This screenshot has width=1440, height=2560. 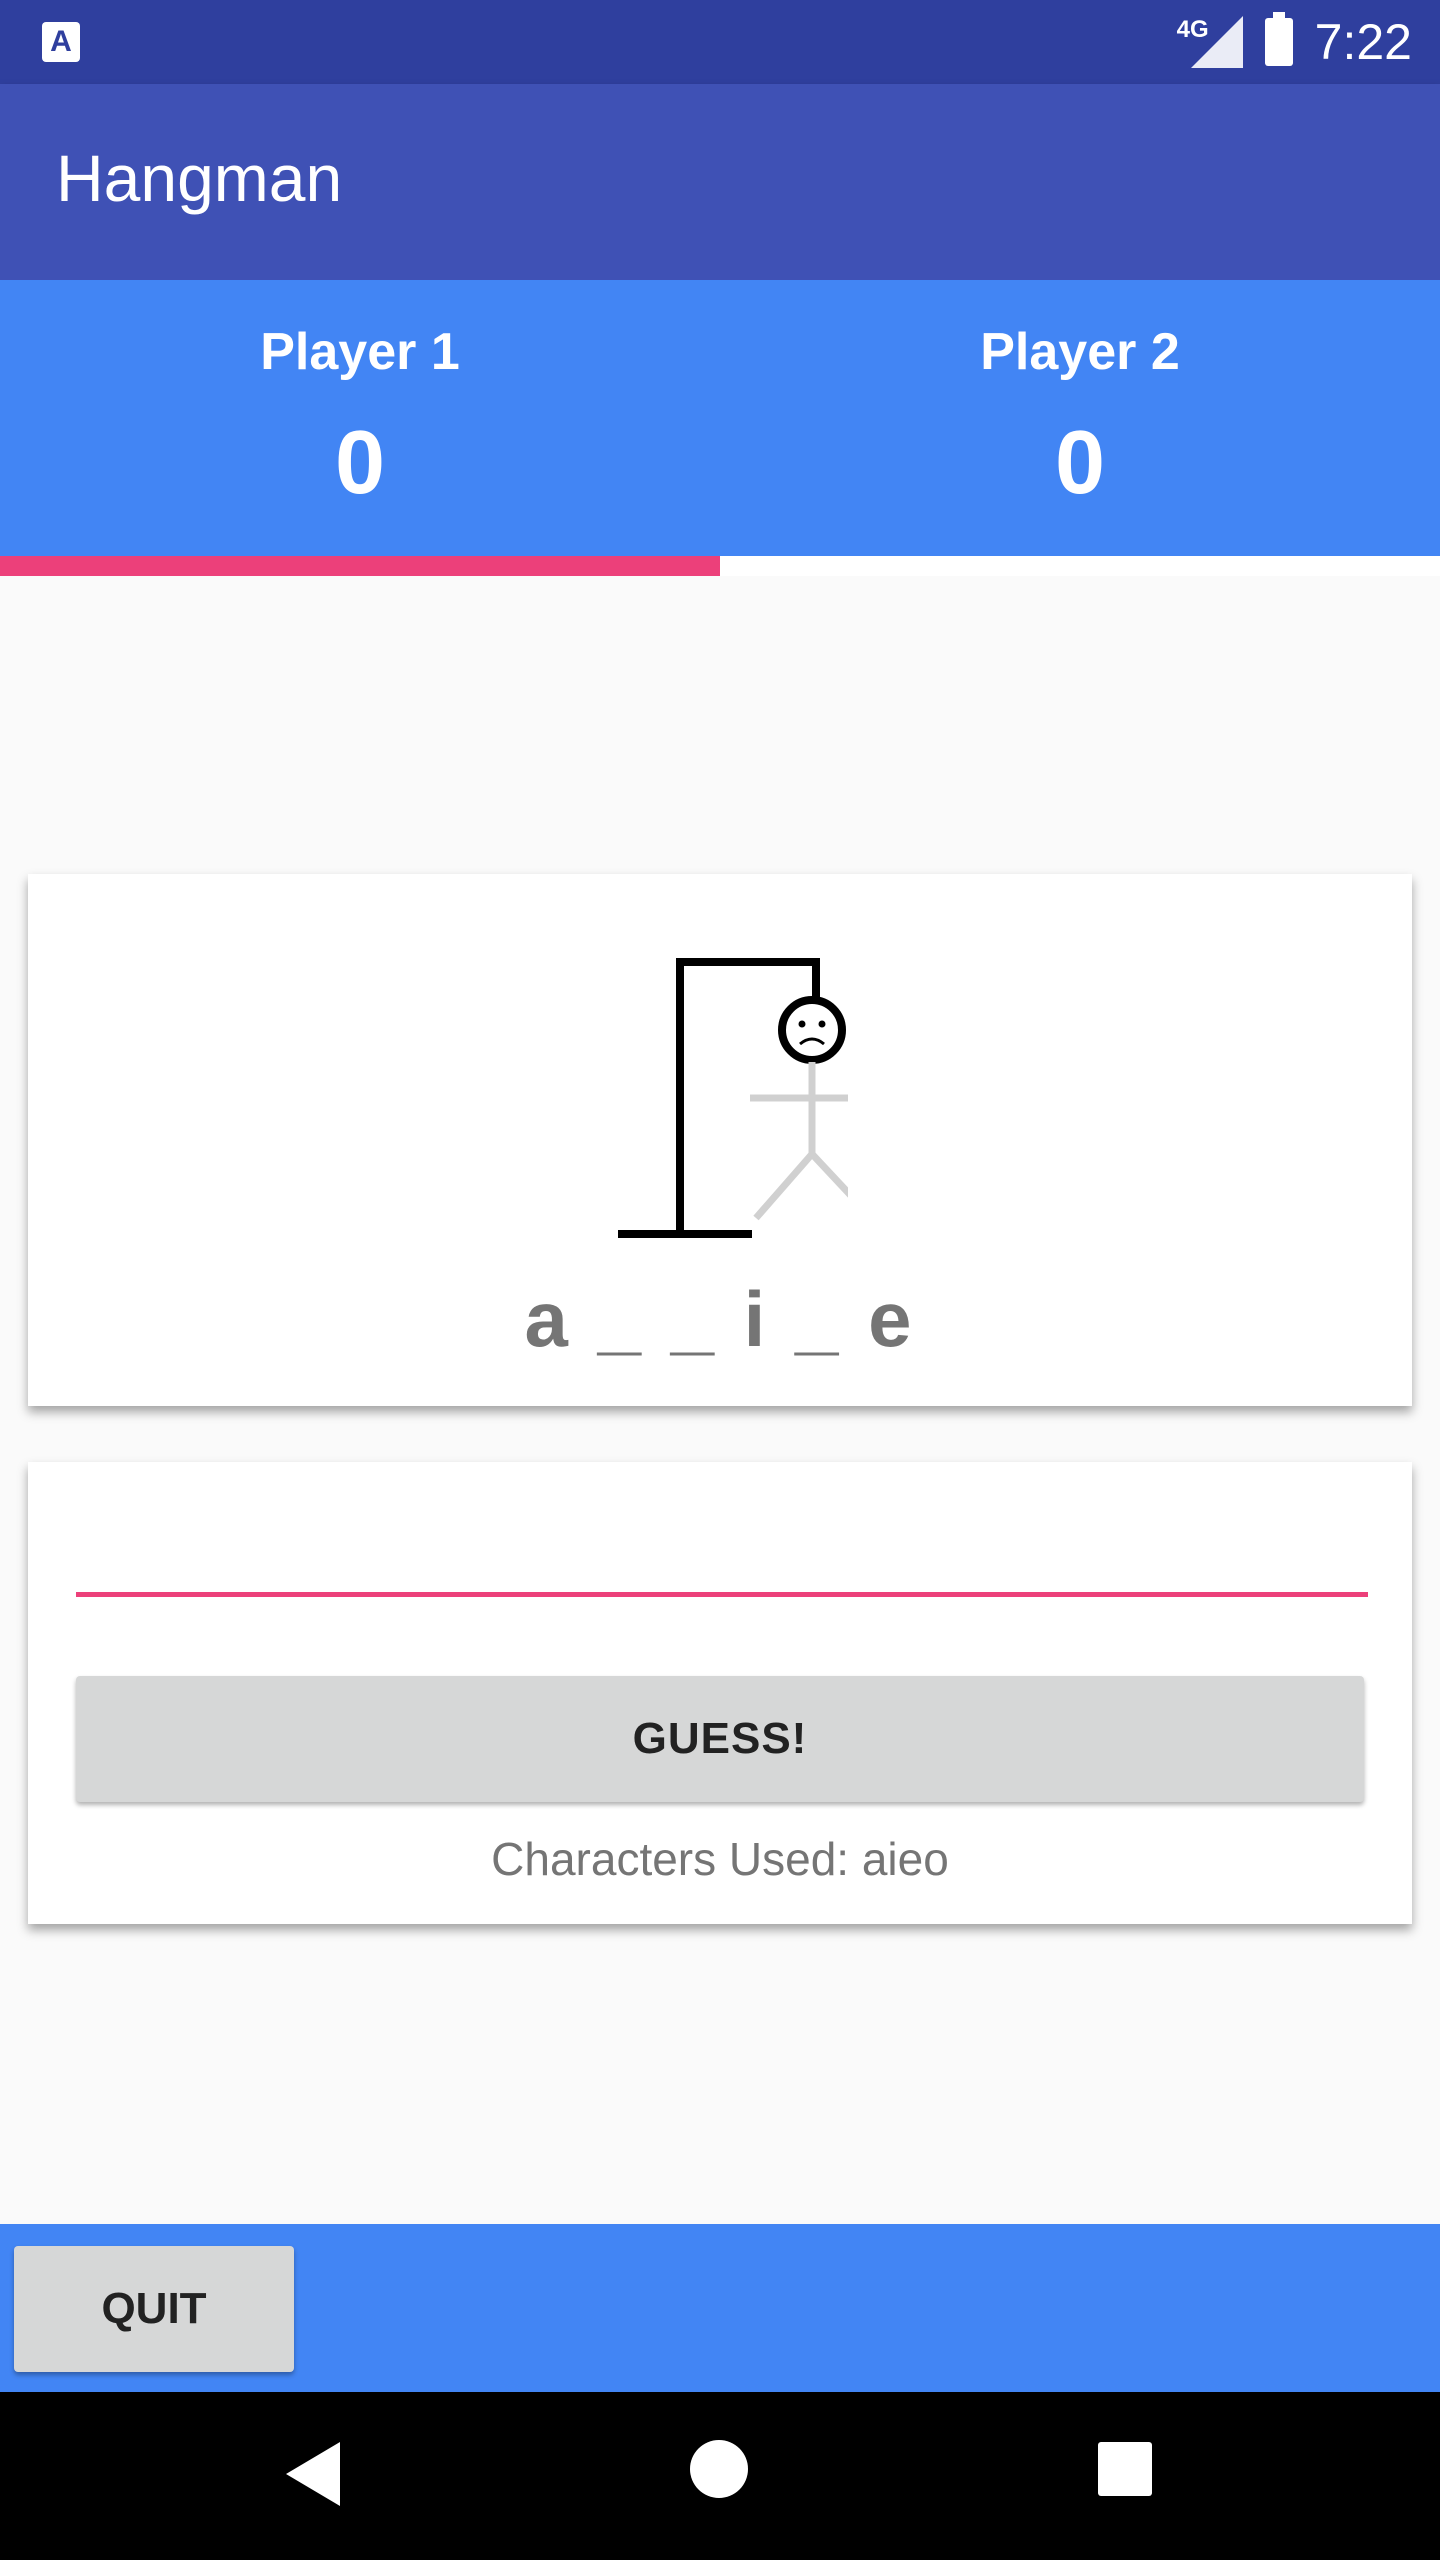 What do you see at coordinates (1363, 42) in the screenshot?
I see `clock: 7:22` at bounding box center [1363, 42].